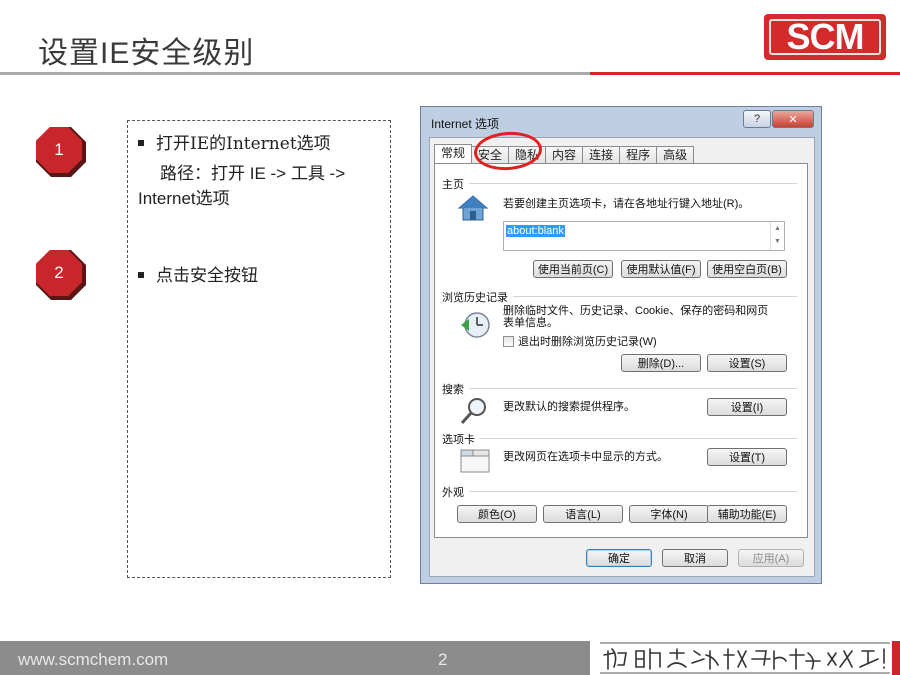 The height and width of the screenshot is (675, 900). Describe the element at coordinates (573, 269) in the screenshot. I see `use-current-button: 使用当前页(C)` at that location.